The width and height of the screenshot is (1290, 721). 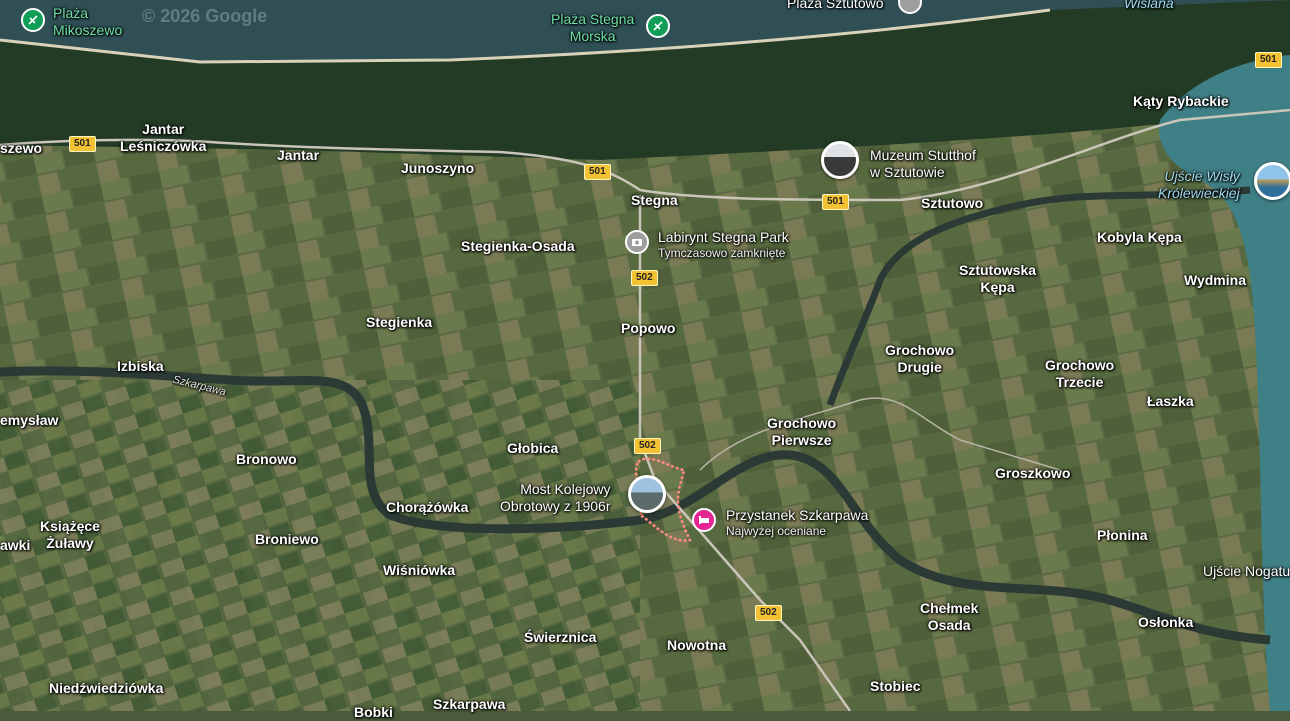 What do you see at coordinates (266, 459) in the screenshot?
I see `place-label-bronowo: Bronowo` at bounding box center [266, 459].